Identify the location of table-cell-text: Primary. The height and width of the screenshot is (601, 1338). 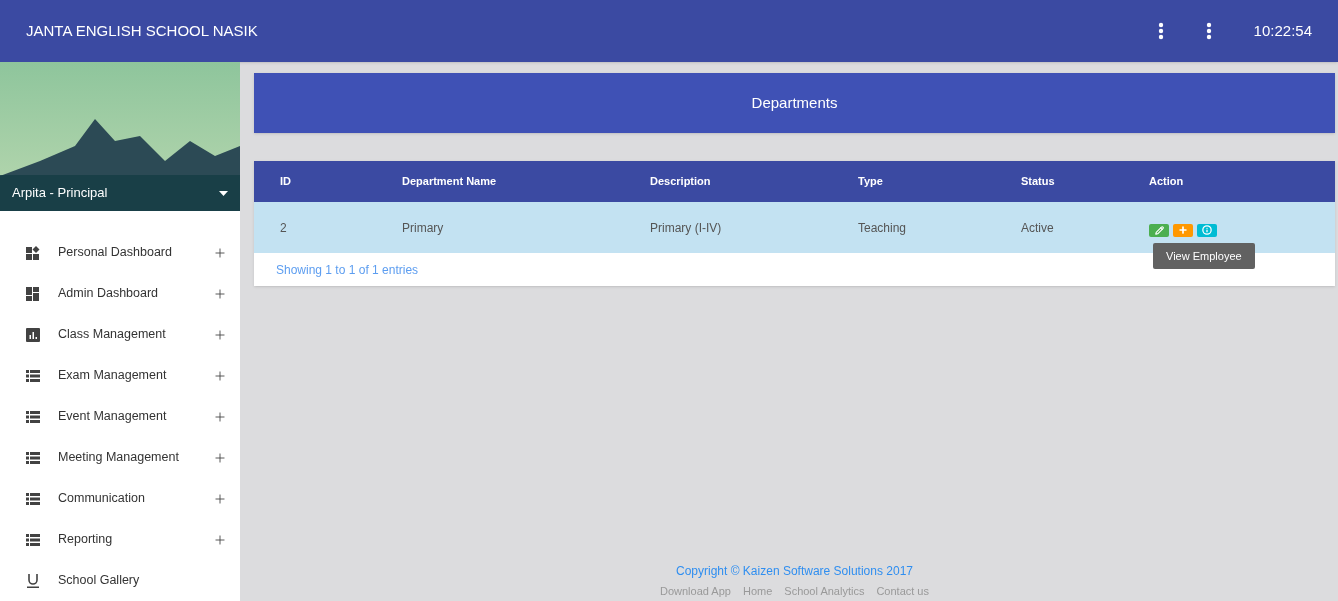
(423, 228).